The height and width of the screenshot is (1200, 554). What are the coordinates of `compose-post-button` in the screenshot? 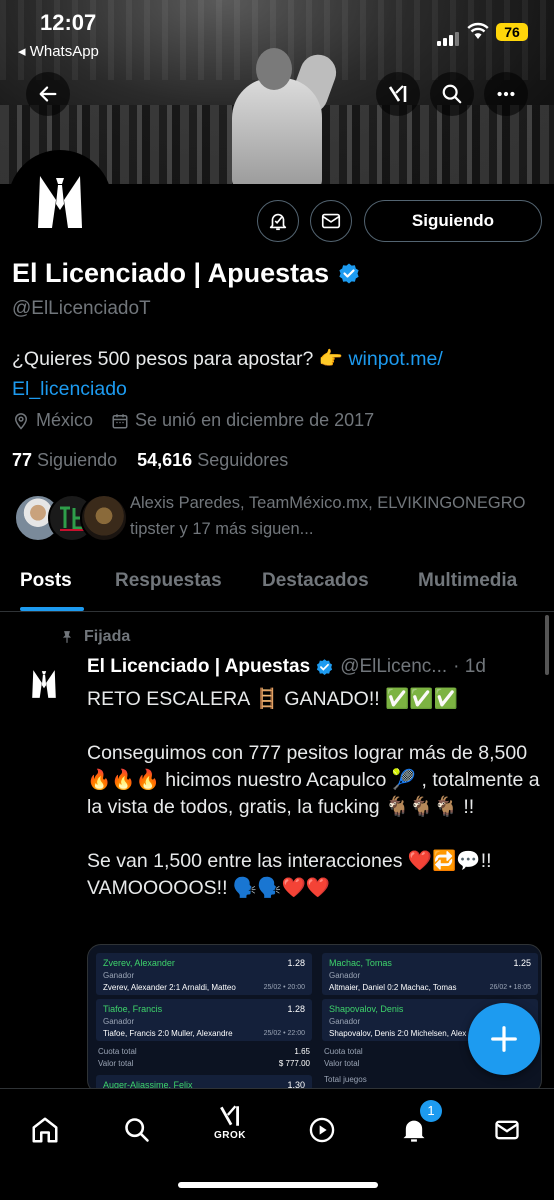 It's located at (504, 1039).